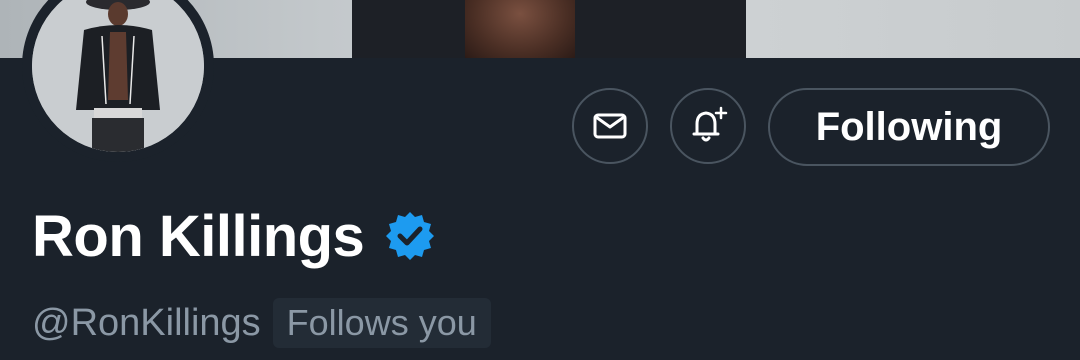  I want to click on display-name: Ron Killings, so click(198, 236).